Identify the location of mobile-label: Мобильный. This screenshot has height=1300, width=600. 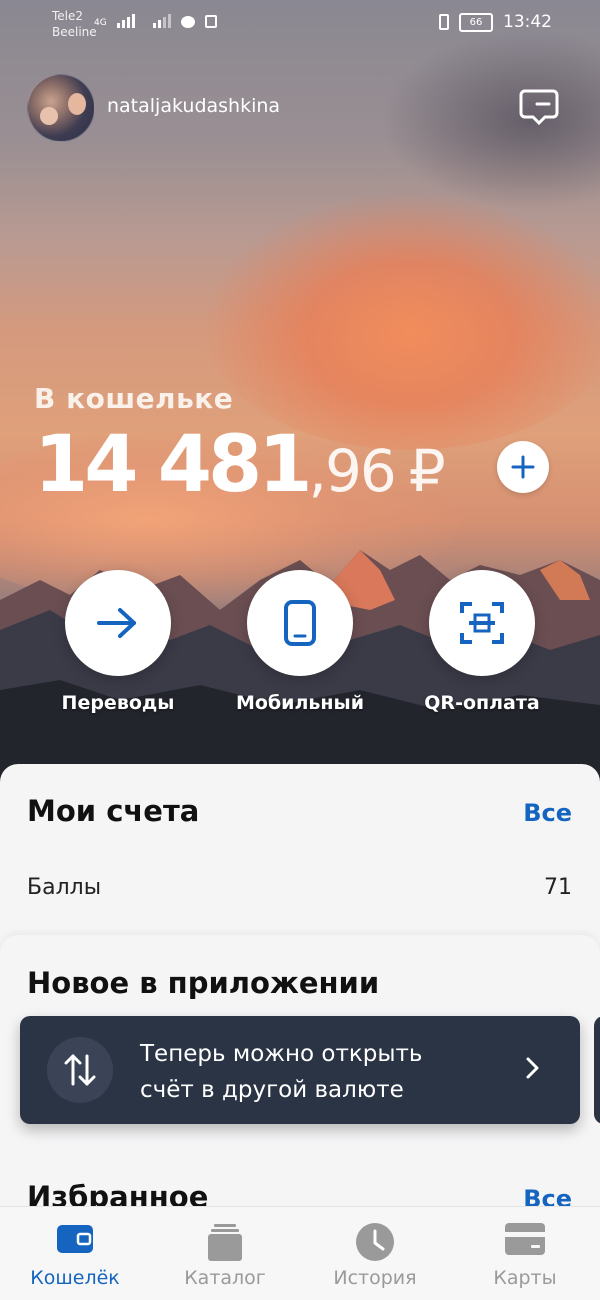
(300, 703).